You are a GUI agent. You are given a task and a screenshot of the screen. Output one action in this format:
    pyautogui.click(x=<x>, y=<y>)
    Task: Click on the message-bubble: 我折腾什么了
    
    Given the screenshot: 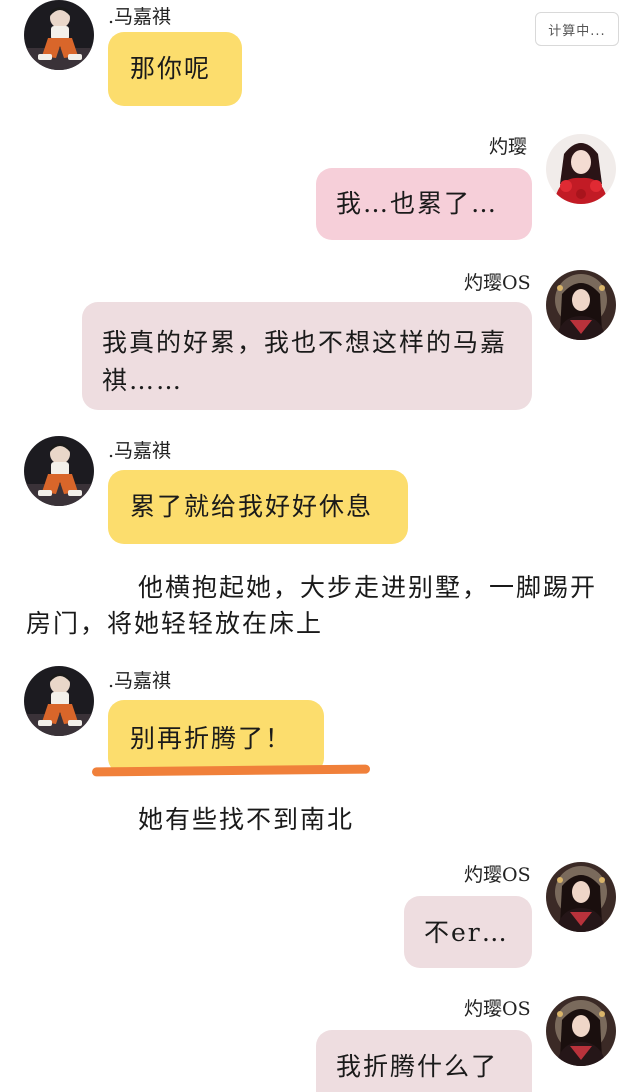 What is the action you would take?
    pyautogui.click(x=424, y=1061)
    